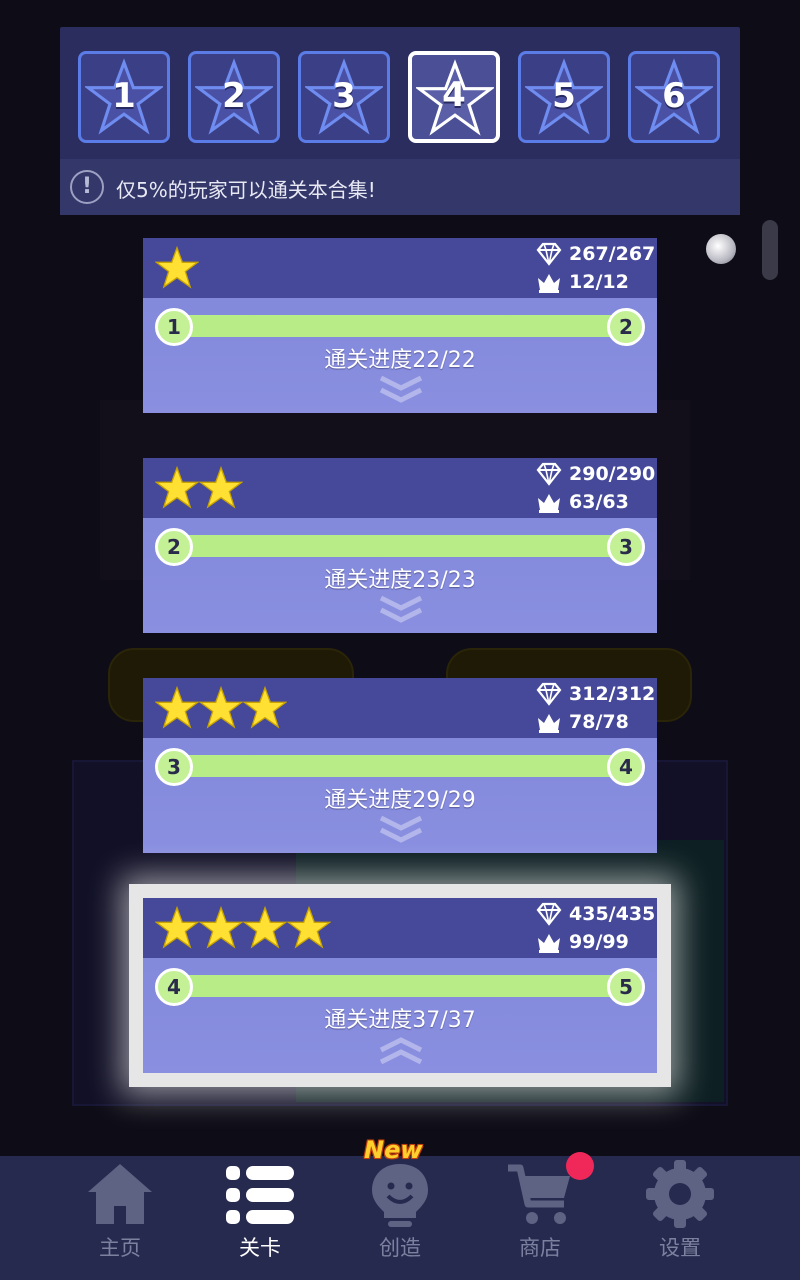  I want to click on level-card-4: 435/435 99/99 4 5 通关进度37/37, so click(400, 985).